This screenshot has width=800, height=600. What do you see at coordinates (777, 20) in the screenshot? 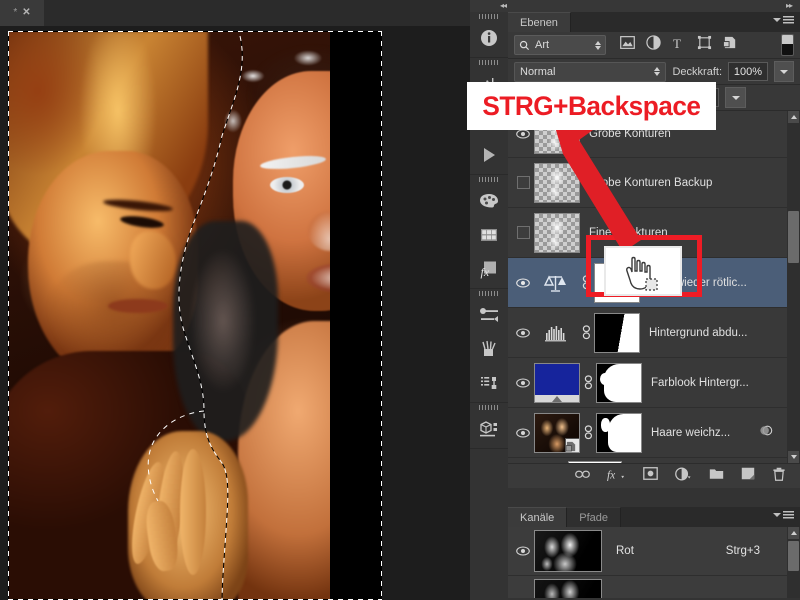
I see `chevron-down-icon` at bounding box center [777, 20].